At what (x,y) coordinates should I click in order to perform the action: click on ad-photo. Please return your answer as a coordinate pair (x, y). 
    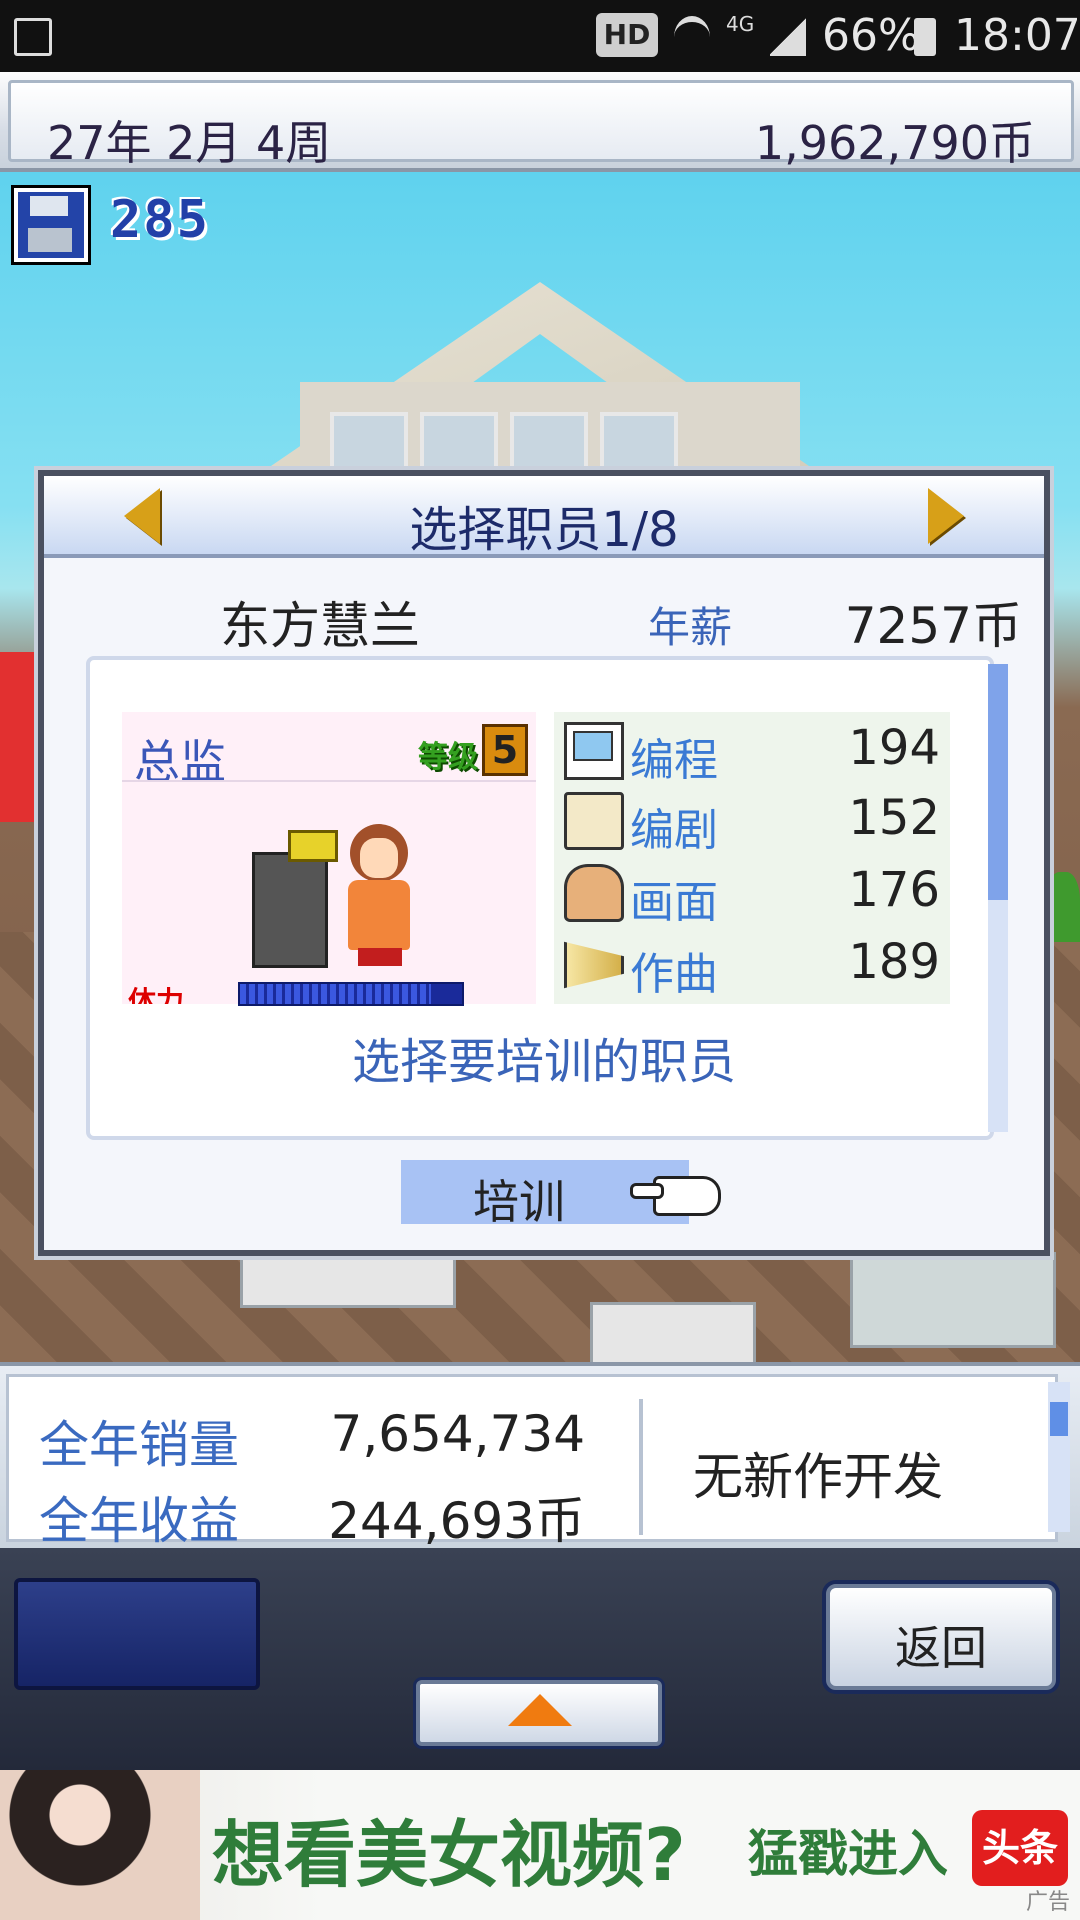
    Looking at the image, I should click on (100, 1845).